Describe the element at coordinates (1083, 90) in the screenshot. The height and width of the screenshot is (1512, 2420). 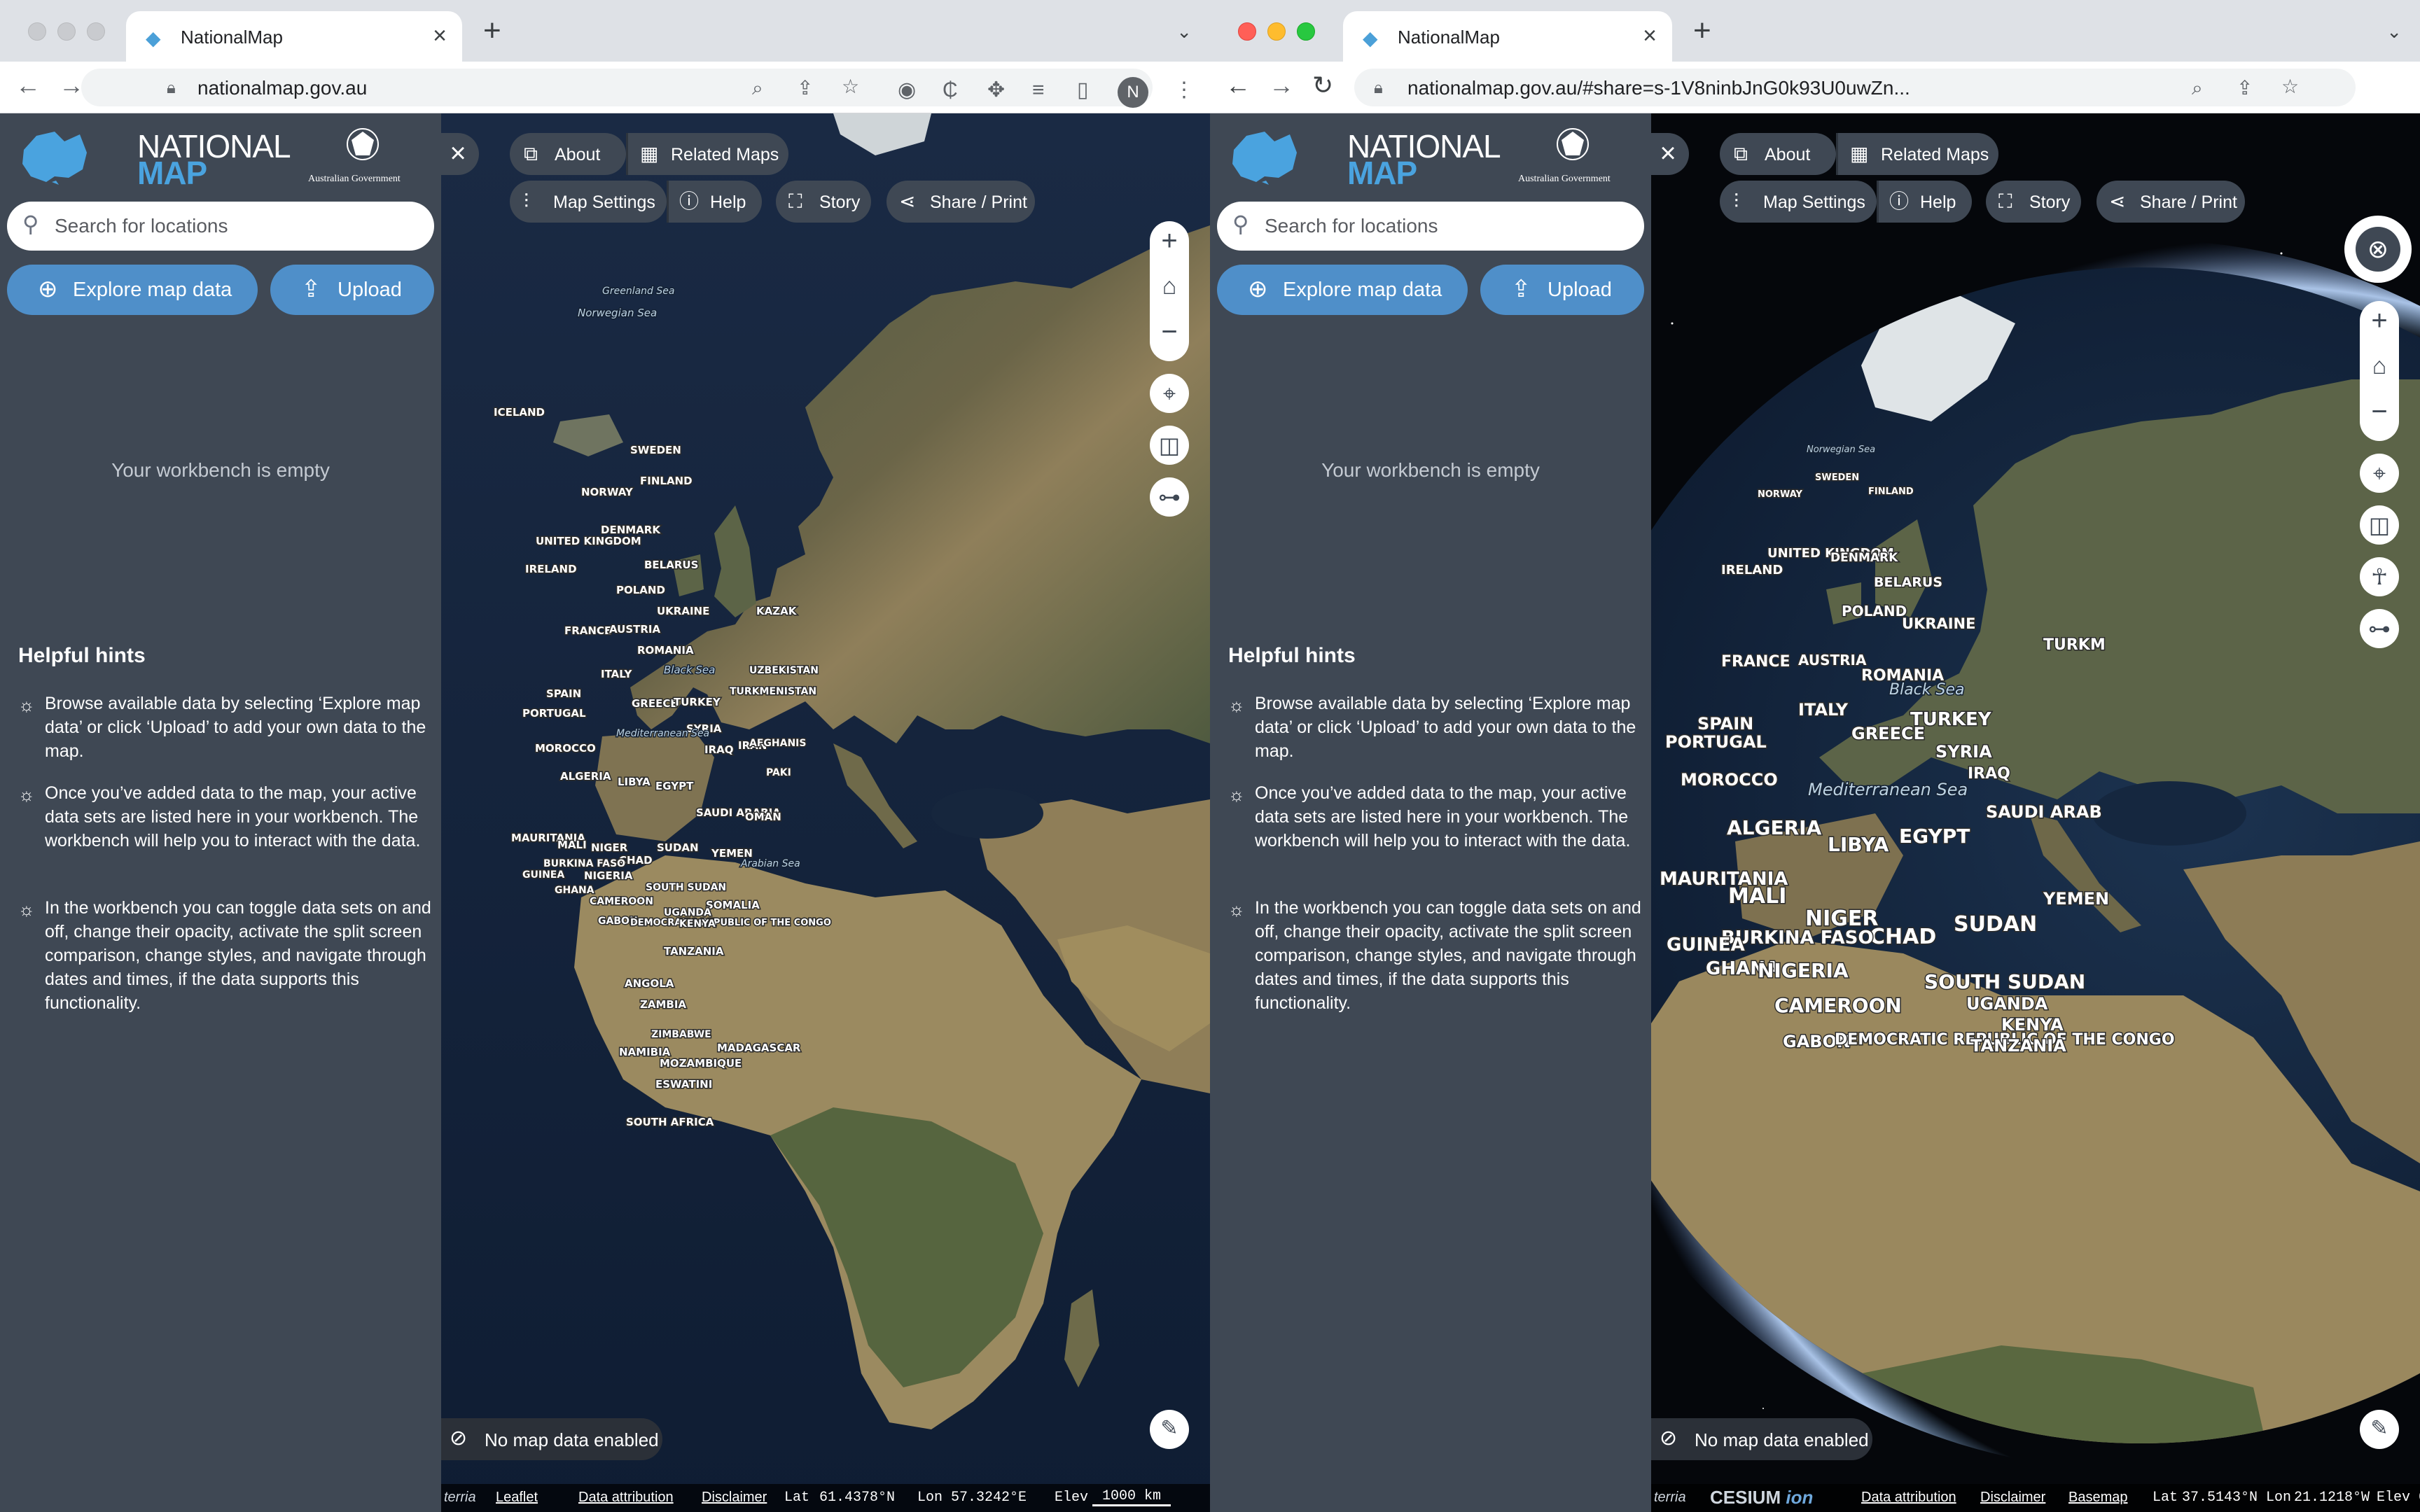
I see `side-panel-icon: ▯` at that location.